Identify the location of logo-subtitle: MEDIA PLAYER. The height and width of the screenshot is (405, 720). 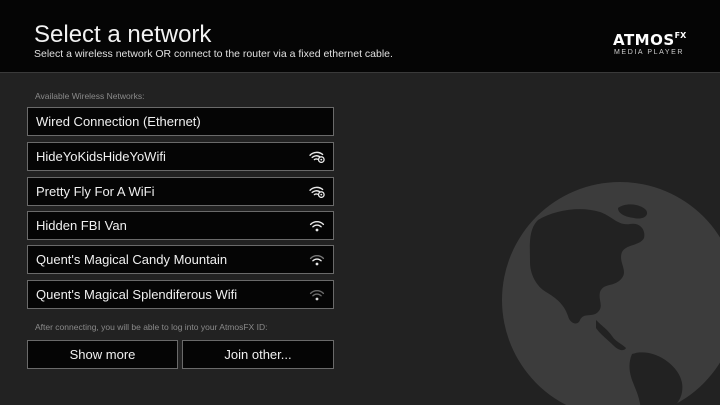
(649, 52).